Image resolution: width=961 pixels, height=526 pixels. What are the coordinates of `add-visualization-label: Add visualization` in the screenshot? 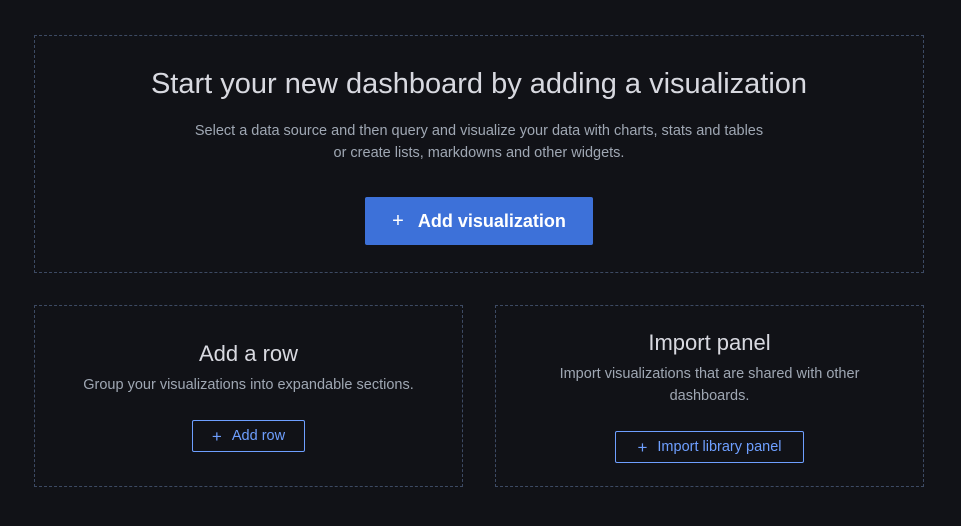 It's located at (491, 220).